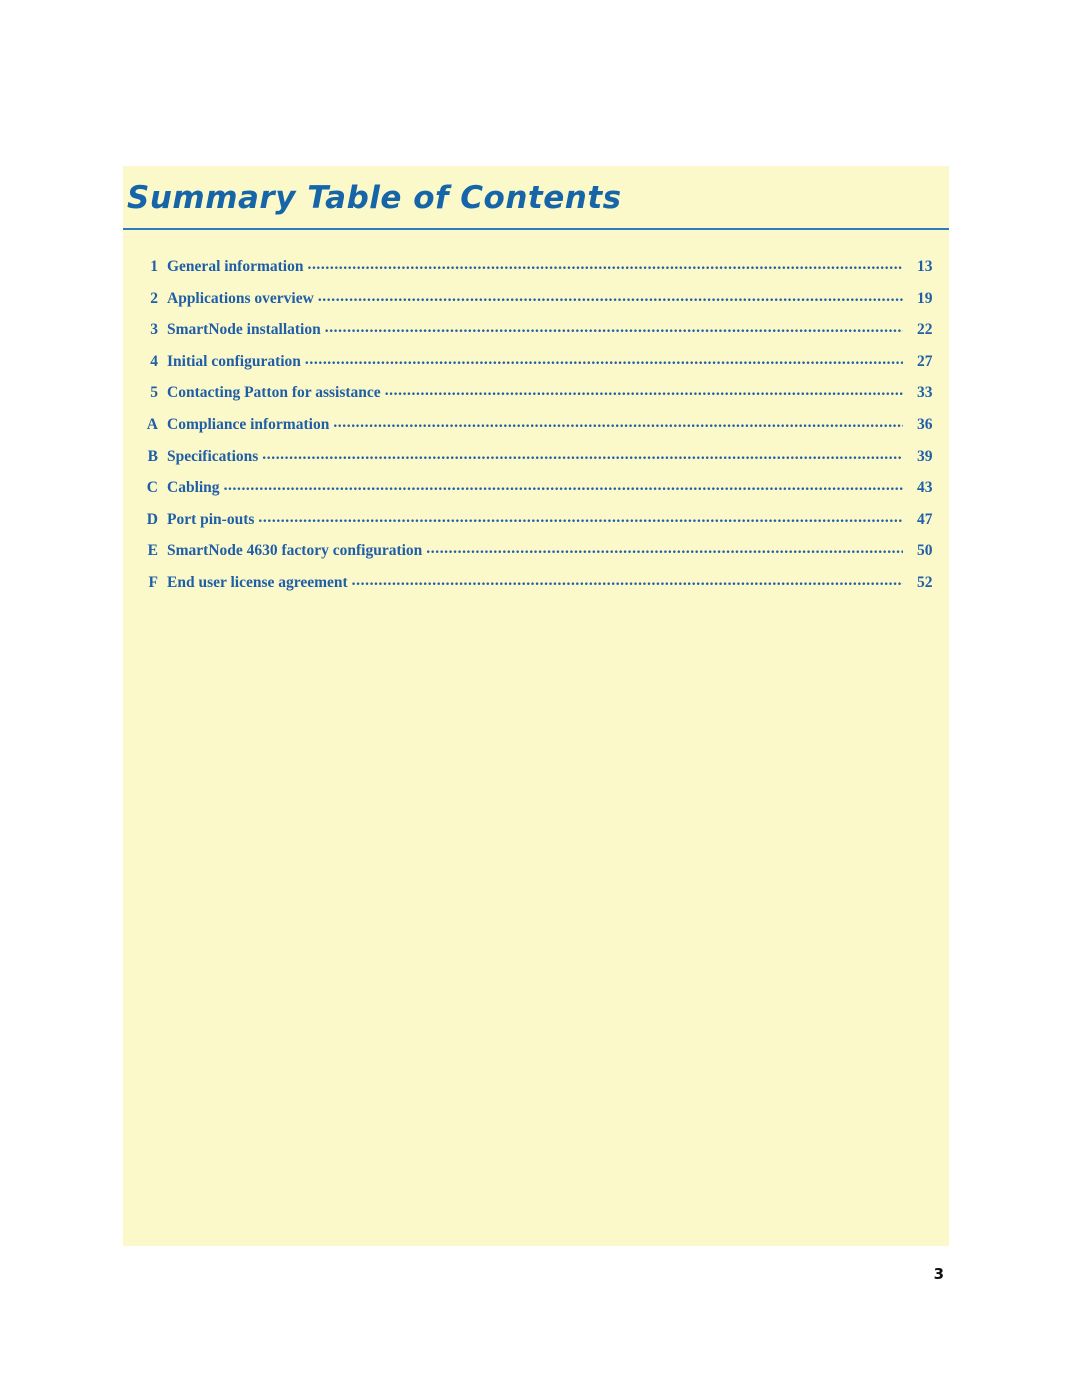  What do you see at coordinates (925, 298) in the screenshot?
I see `toc-entry-page: 19` at bounding box center [925, 298].